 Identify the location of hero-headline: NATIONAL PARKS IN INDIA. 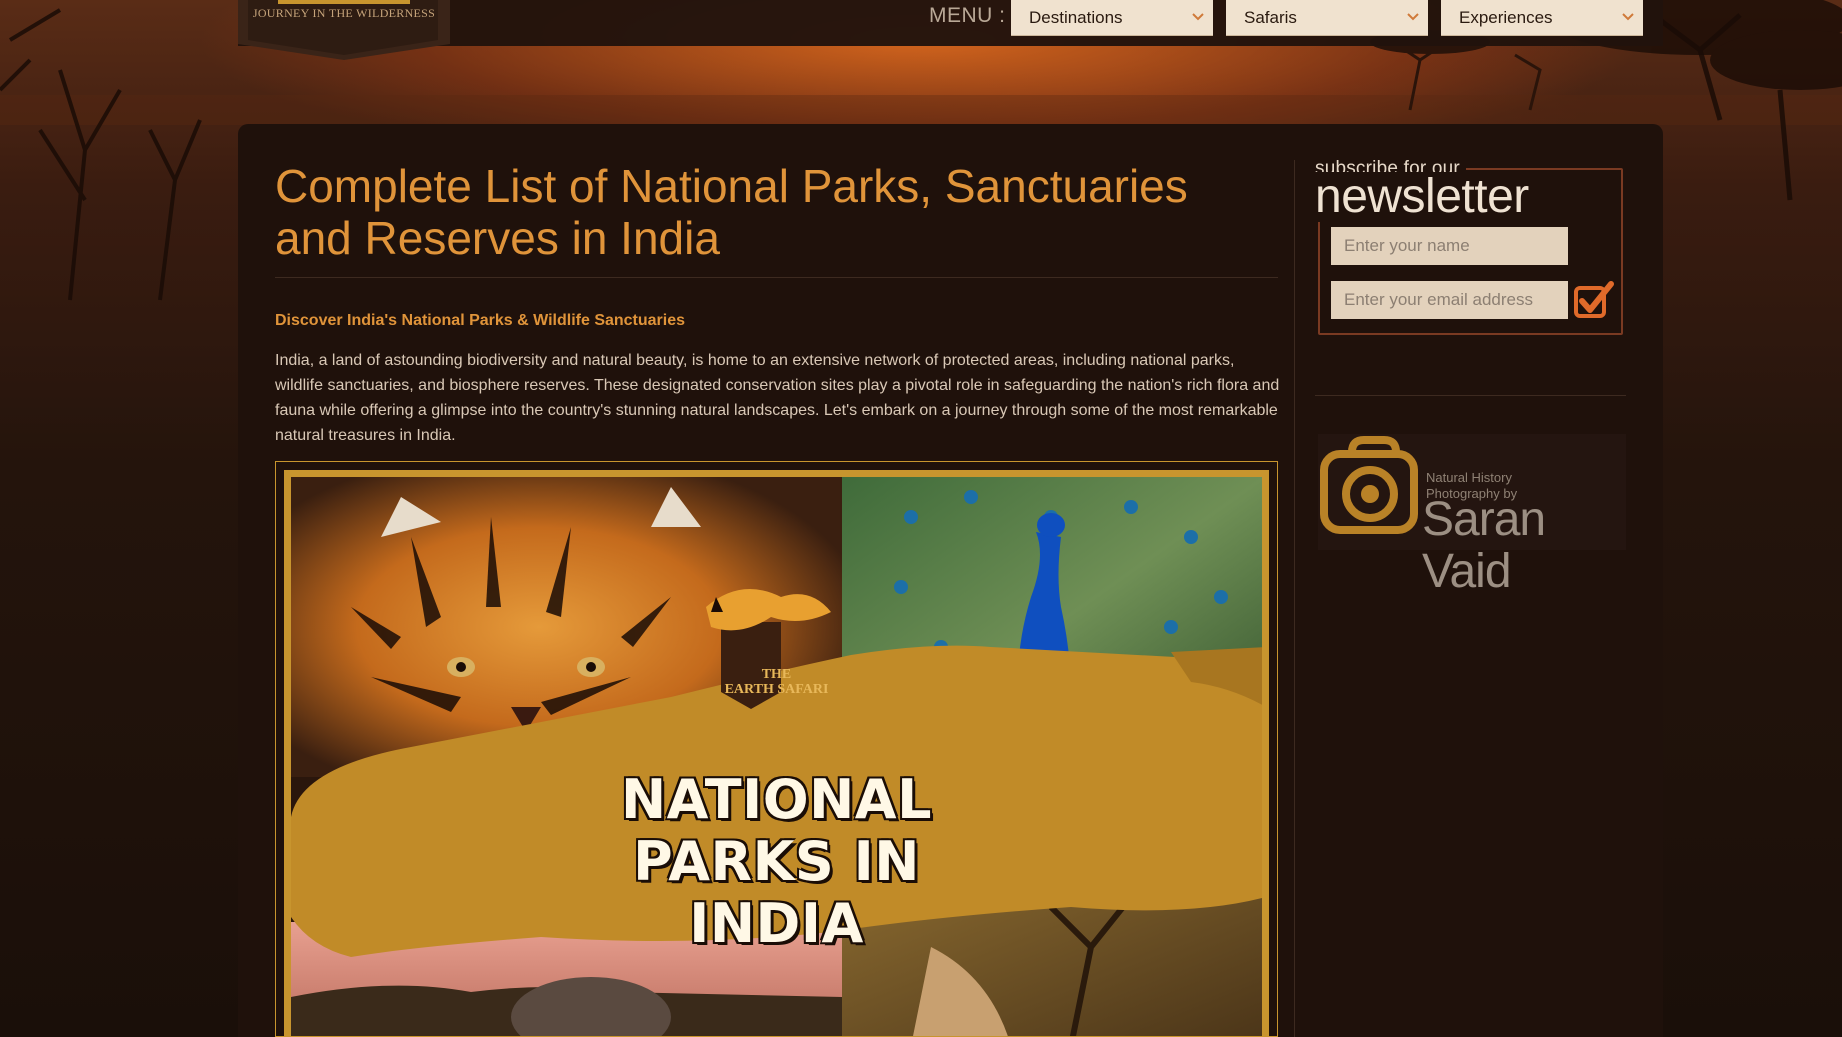
(776, 861).